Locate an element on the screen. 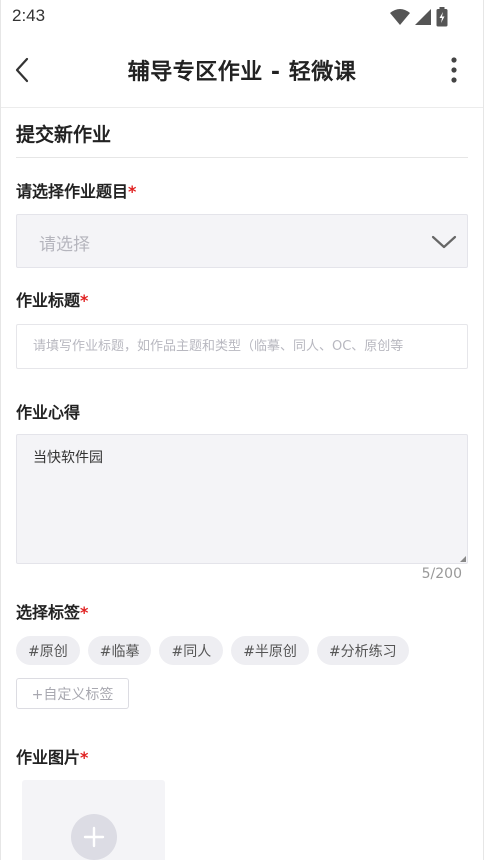 This screenshot has width=484, height=860. notes-textarea: 当快软件园 is located at coordinates (242, 499).